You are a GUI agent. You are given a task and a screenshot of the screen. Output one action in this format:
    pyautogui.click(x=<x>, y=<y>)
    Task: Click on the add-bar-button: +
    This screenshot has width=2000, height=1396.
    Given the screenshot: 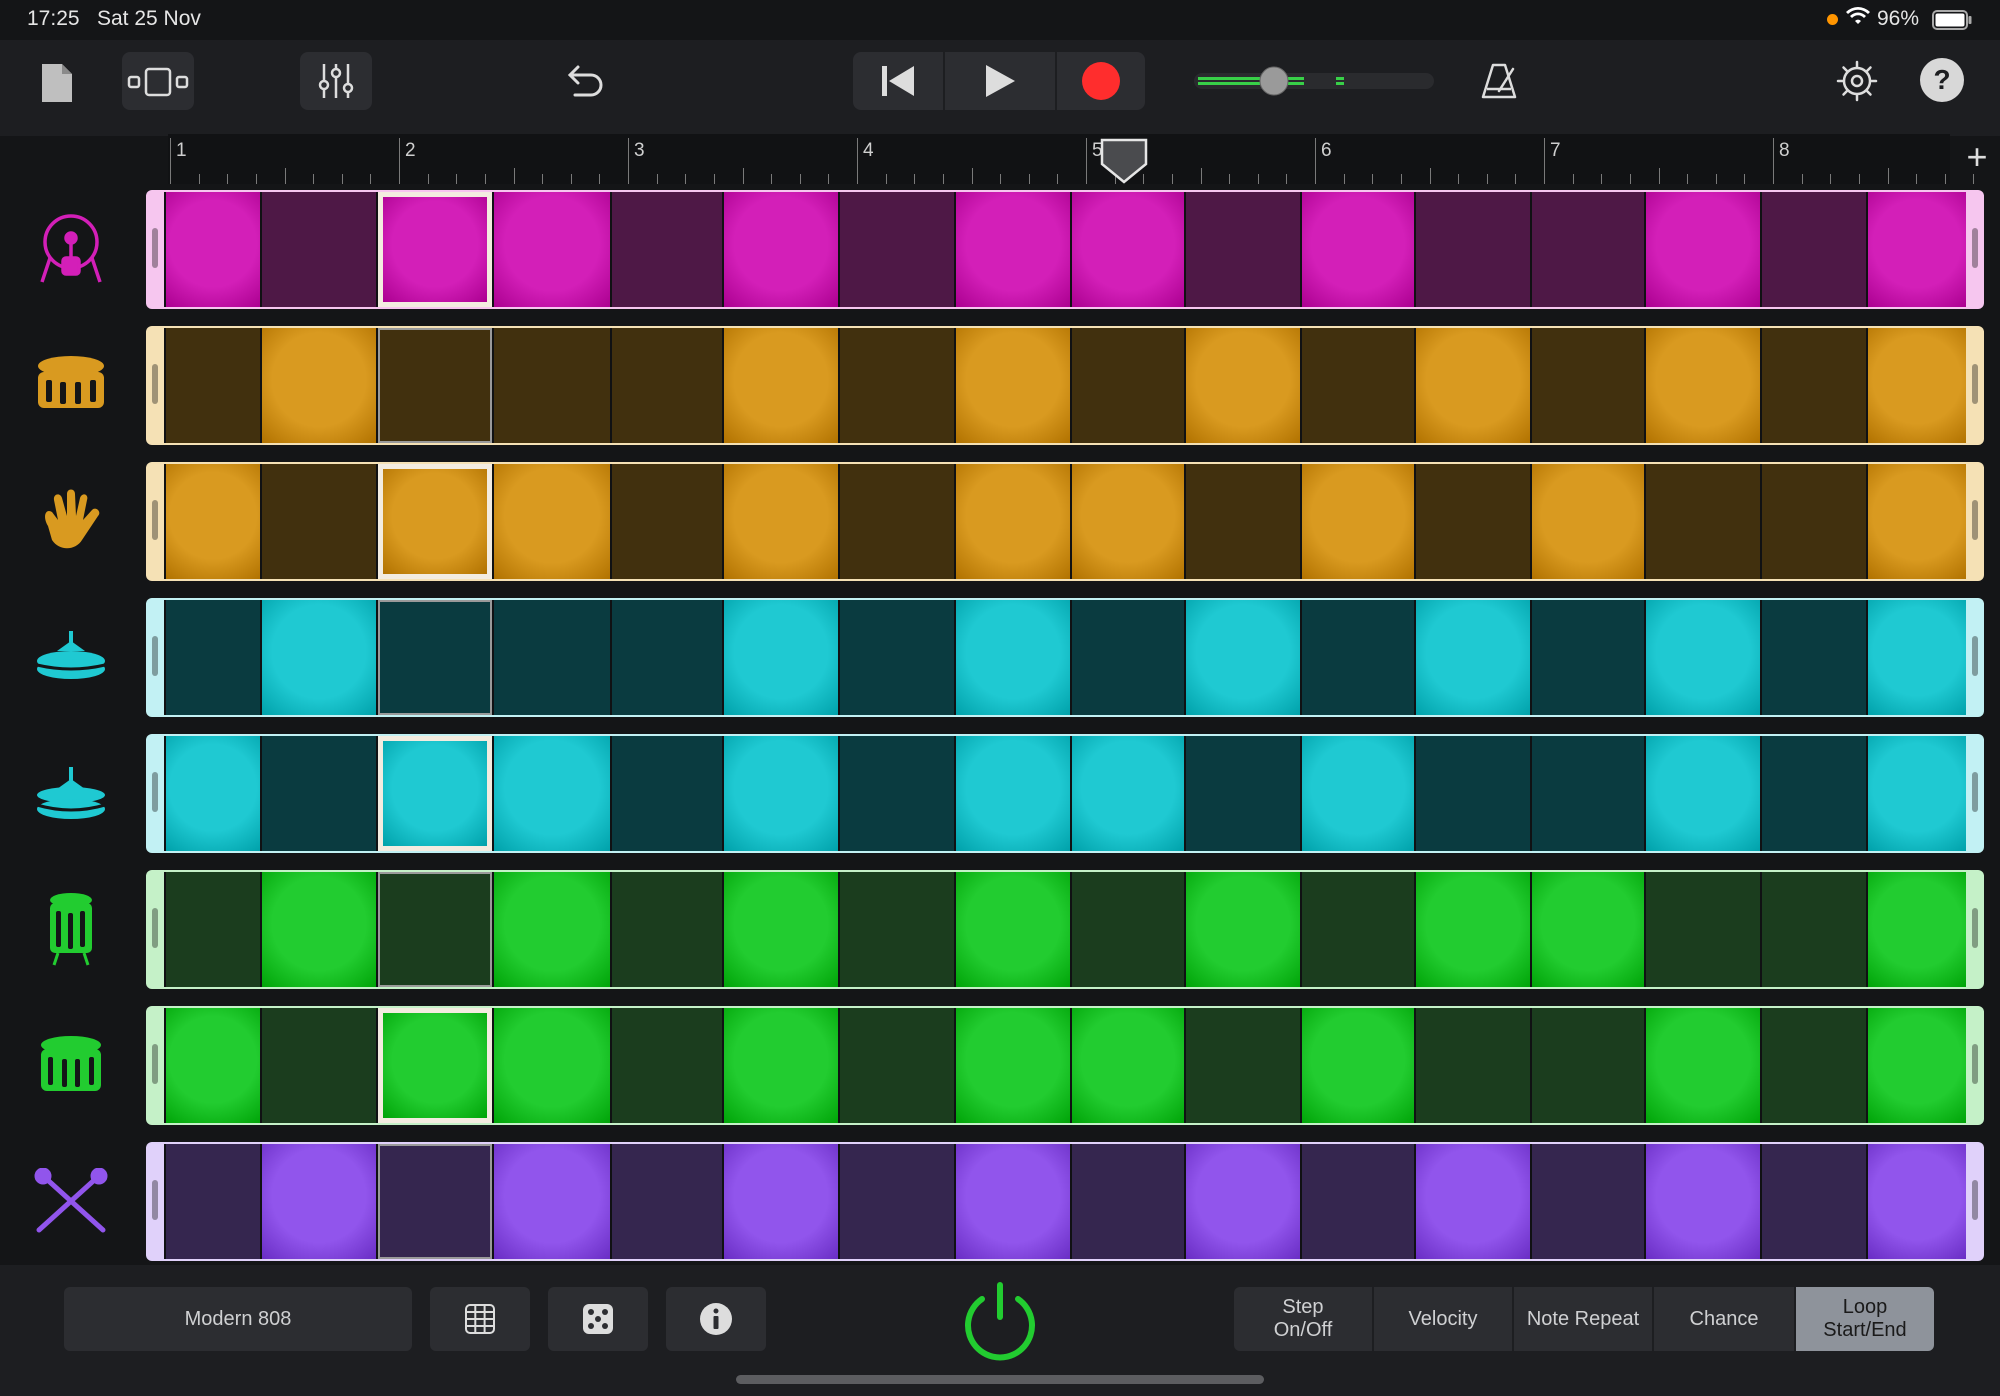 What is the action you would take?
    pyautogui.click(x=1977, y=157)
    